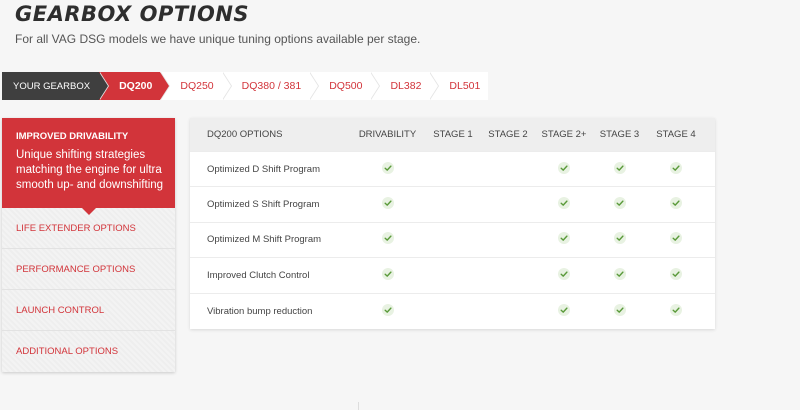 The image size is (800, 410). What do you see at coordinates (387, 134) in the screenshot?
I see `column-header: DRIVABILITY` at bounding box center [387, 134].